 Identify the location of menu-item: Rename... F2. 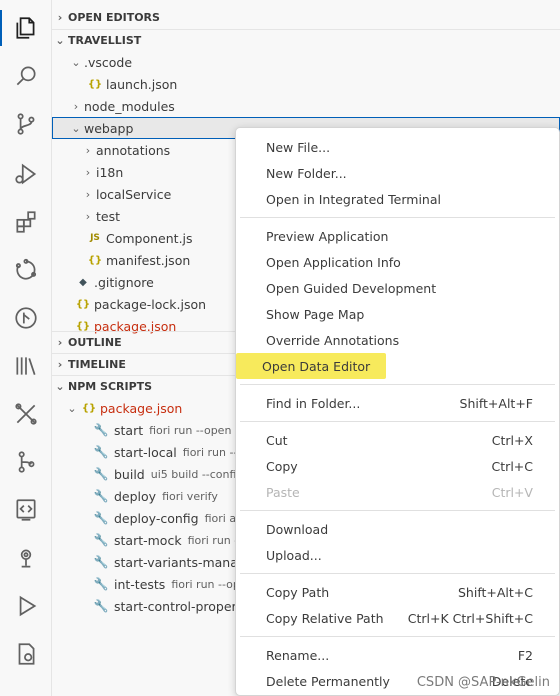
(397, 655).